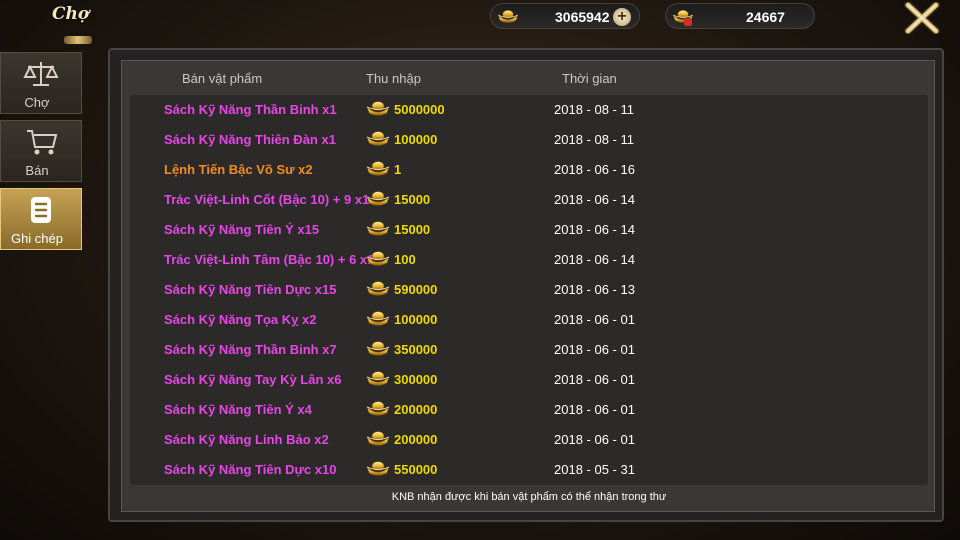 This screenshot has height=540, width=960. Describe the element at coordinates (419, 109) in the screenshot. I see `income-value: 5000000` at that location.